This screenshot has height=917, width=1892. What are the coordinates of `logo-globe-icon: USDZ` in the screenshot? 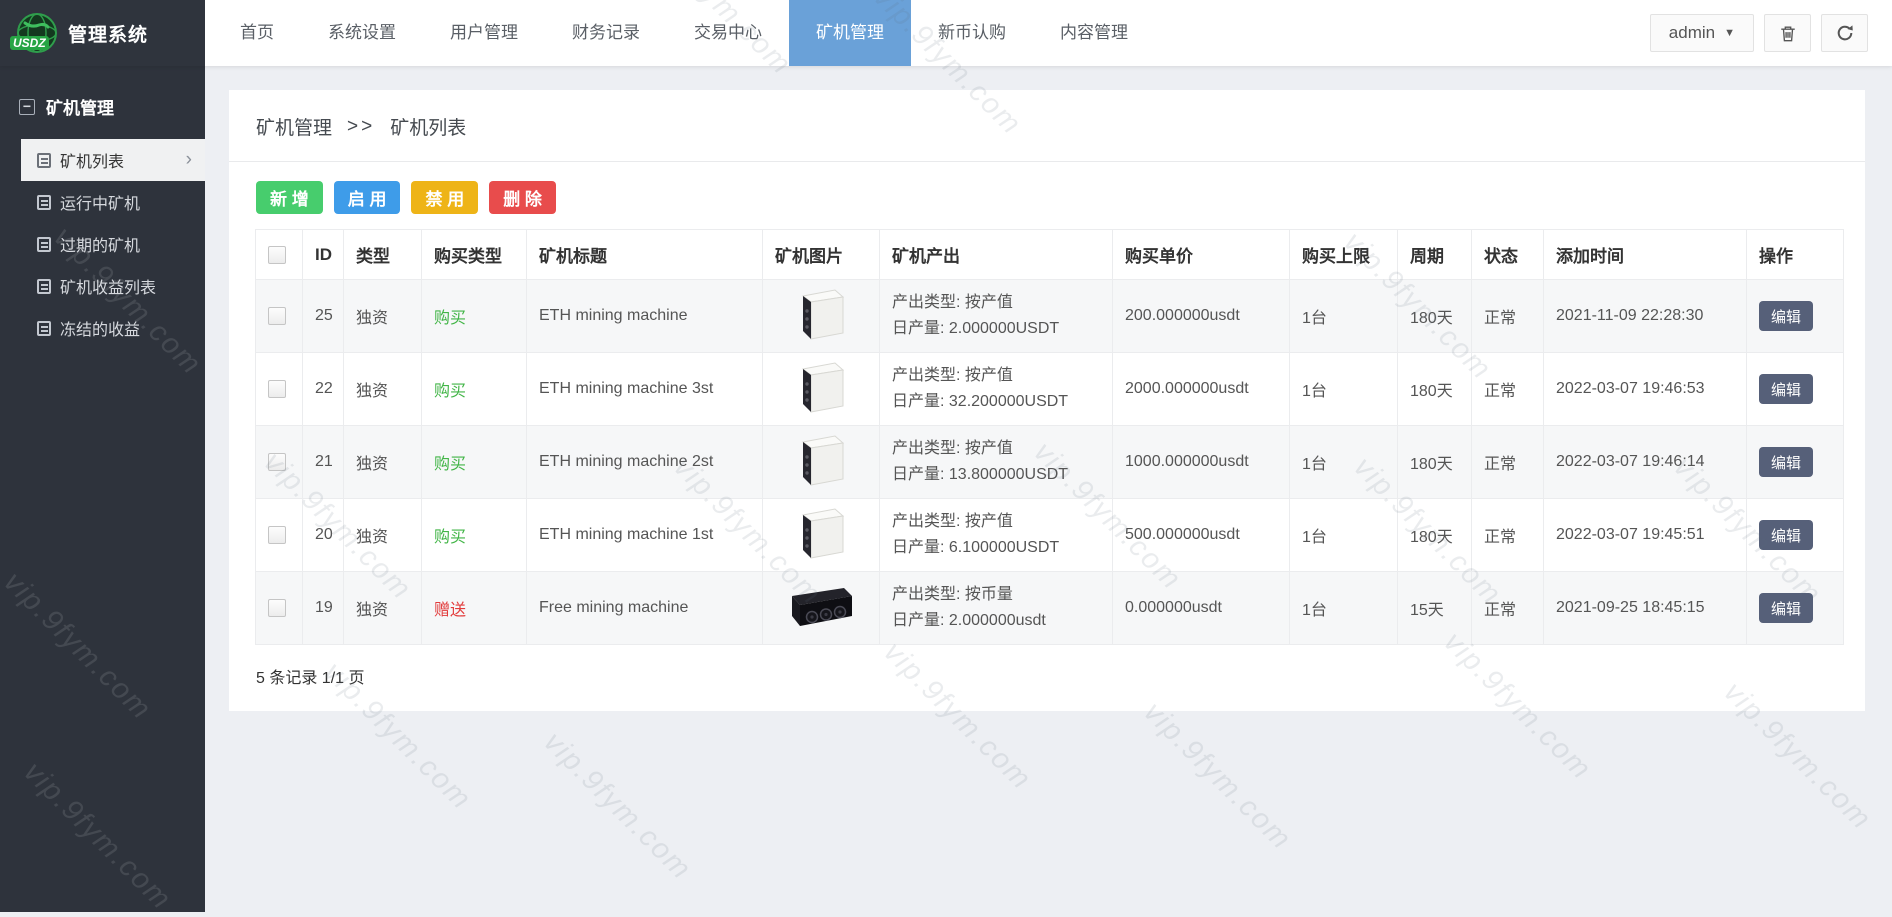 It's located at (35, 33).